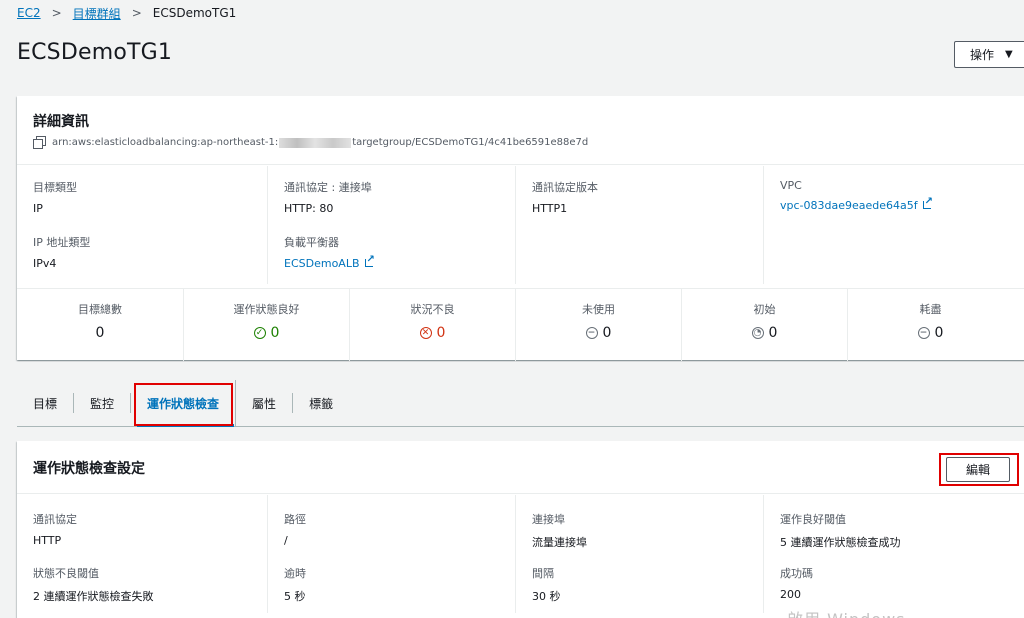  I want to click on hc-protocol-label: 通訊協定, so click(55, 519).